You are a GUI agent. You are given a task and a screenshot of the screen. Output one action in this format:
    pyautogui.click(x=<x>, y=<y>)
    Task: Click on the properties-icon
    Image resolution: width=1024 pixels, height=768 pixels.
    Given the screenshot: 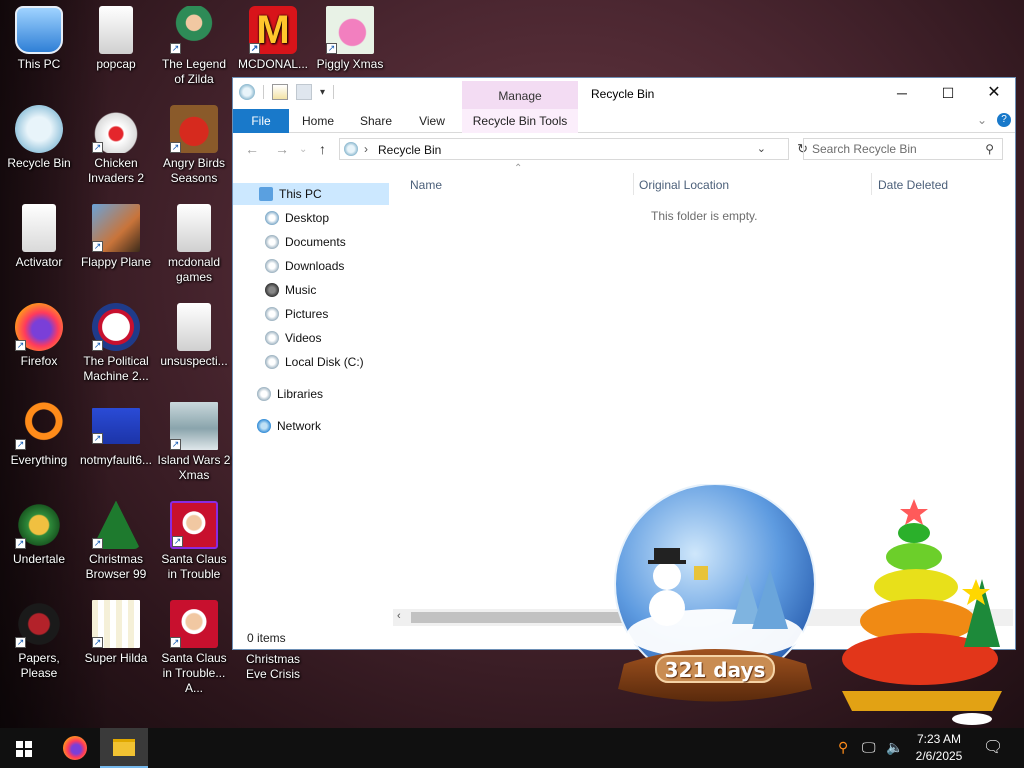 What is the action you would take?
    pyautogui.click(x=280, y=92)
    